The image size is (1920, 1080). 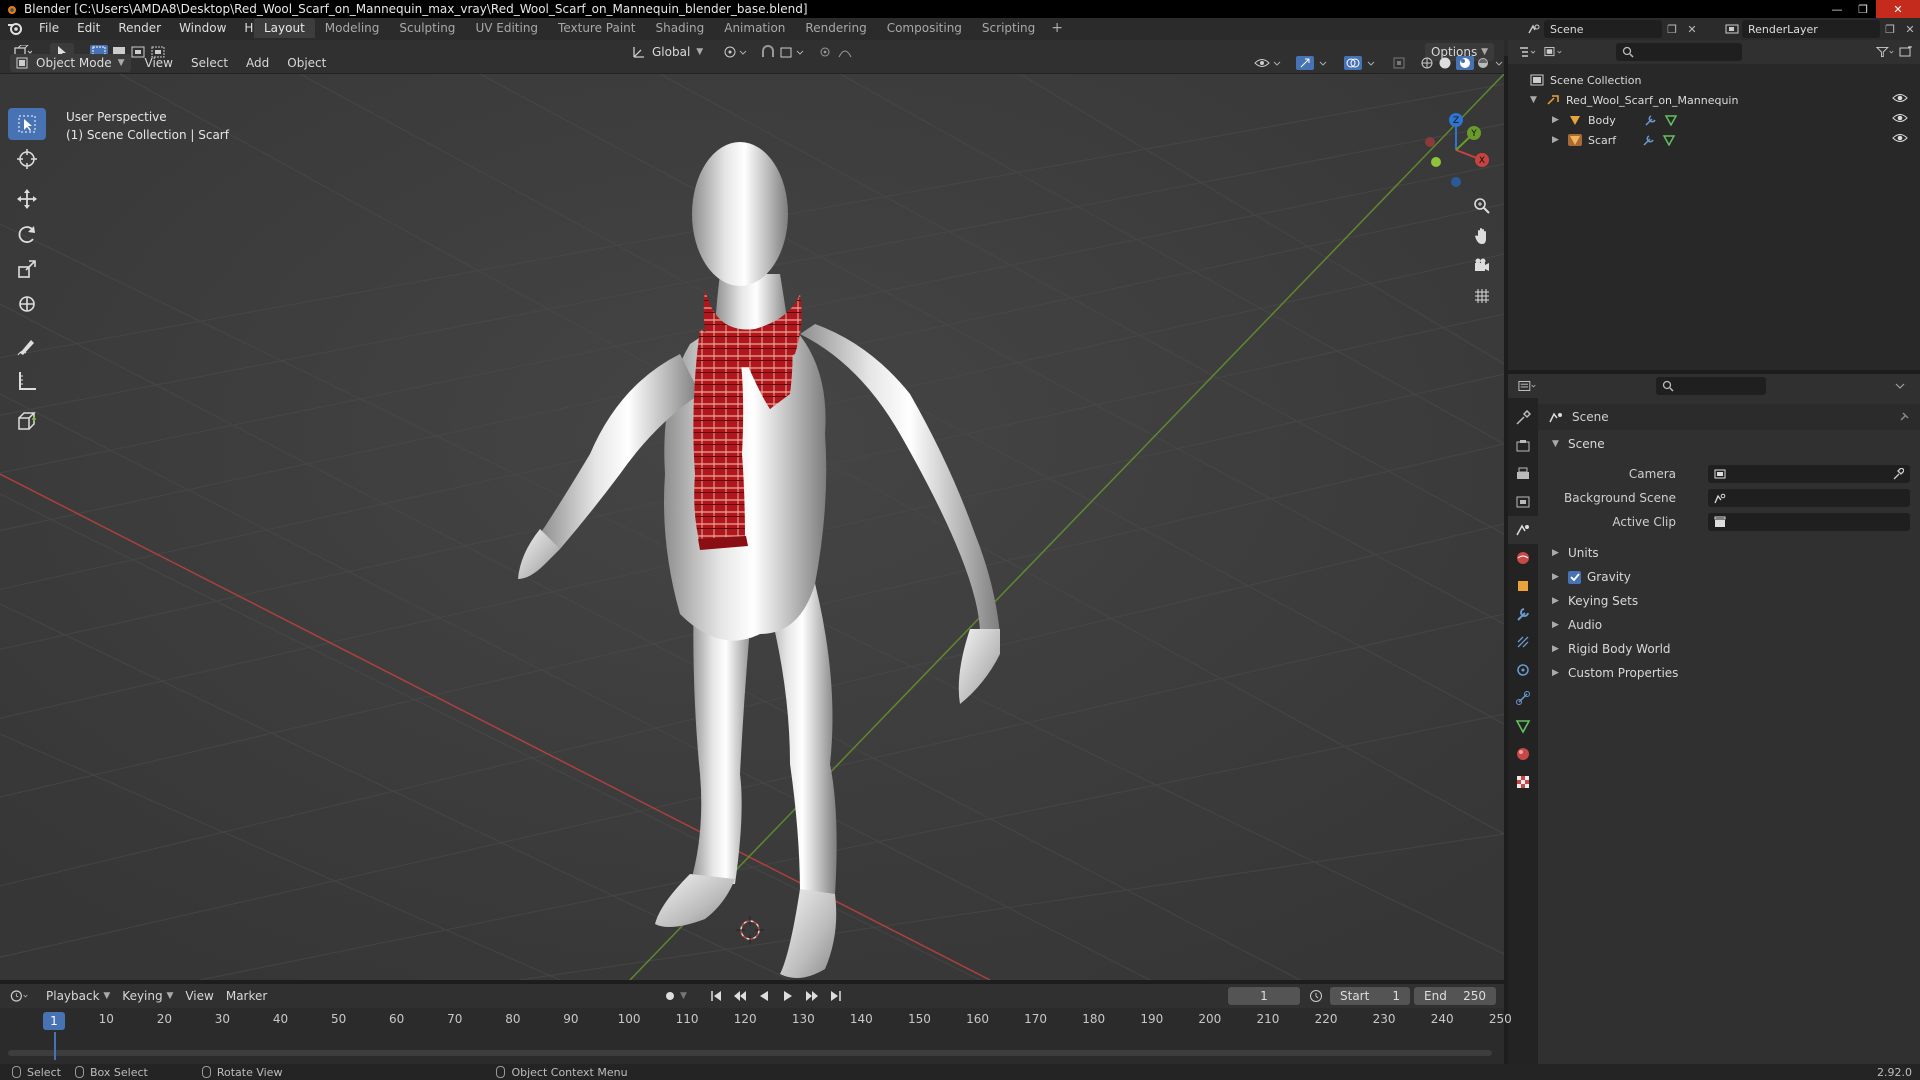 What do you see at coordinates (1523, 726) in the screenshot?
I see `data-tab-icon` at bounding box center [1523, 726].